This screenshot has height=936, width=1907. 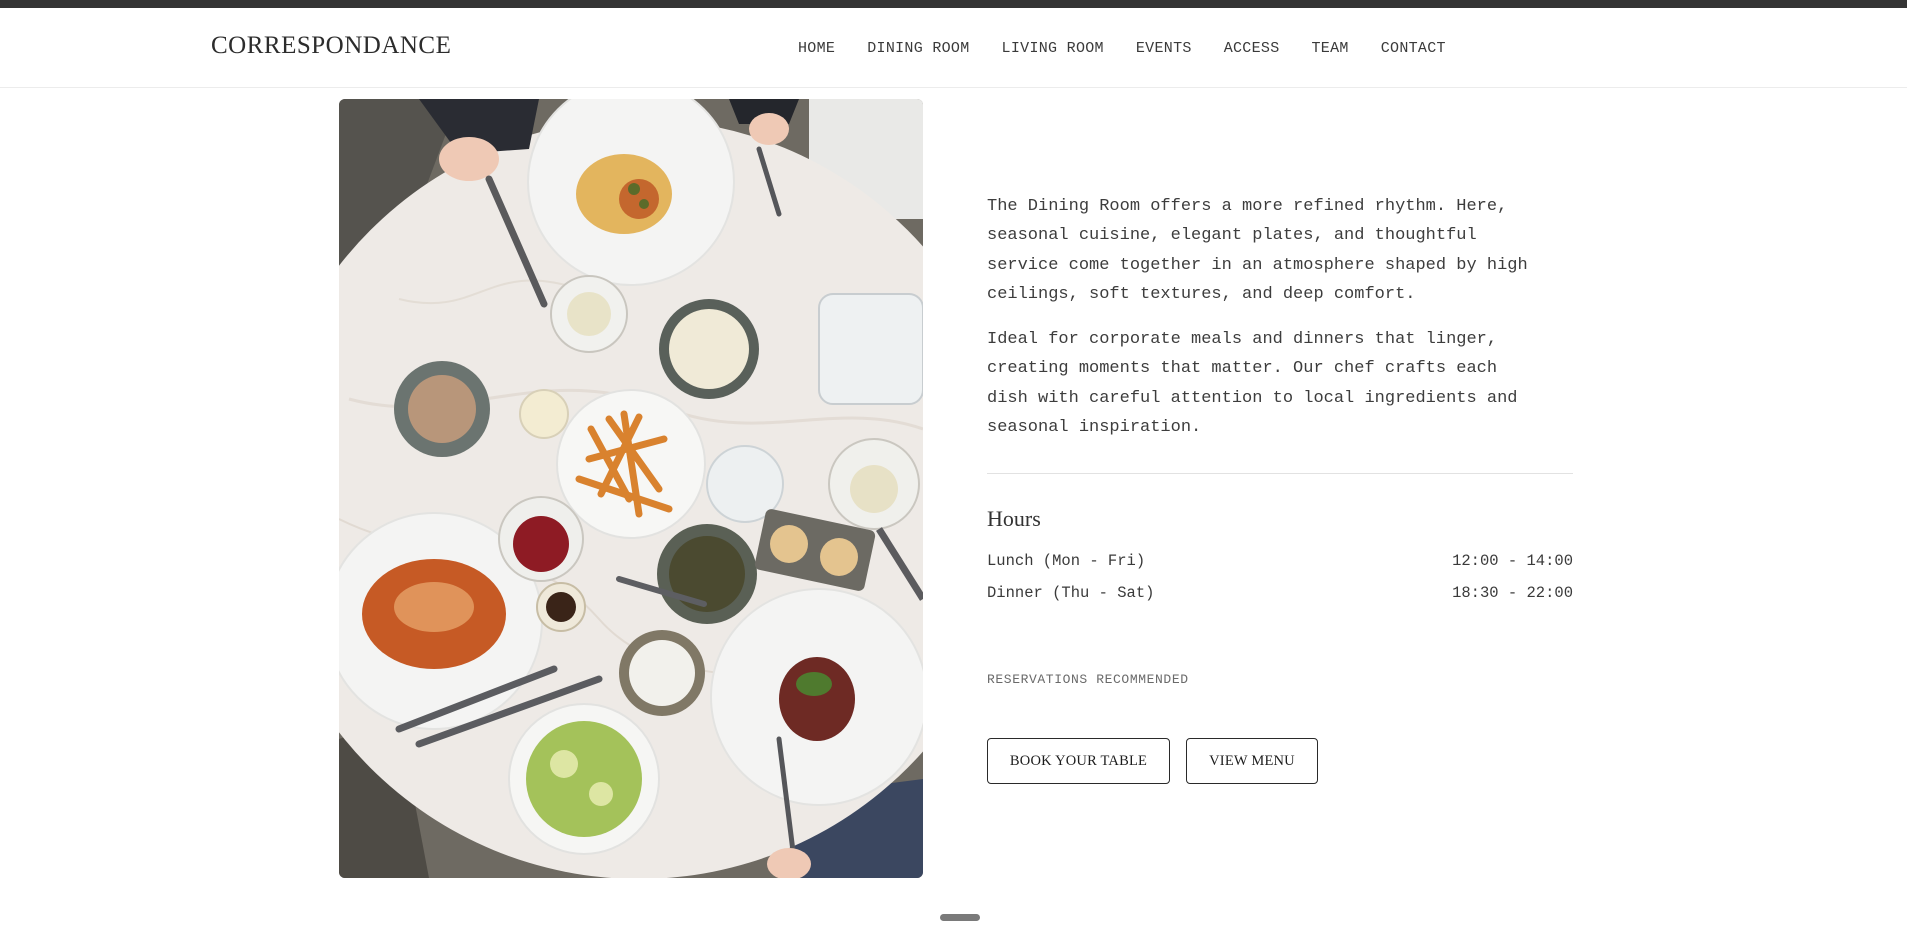 What do you see at coordinates (1413, 48) in the screenshot?
I see `nav-item-contact: CONTACT` at bounding box center [1413, 48].